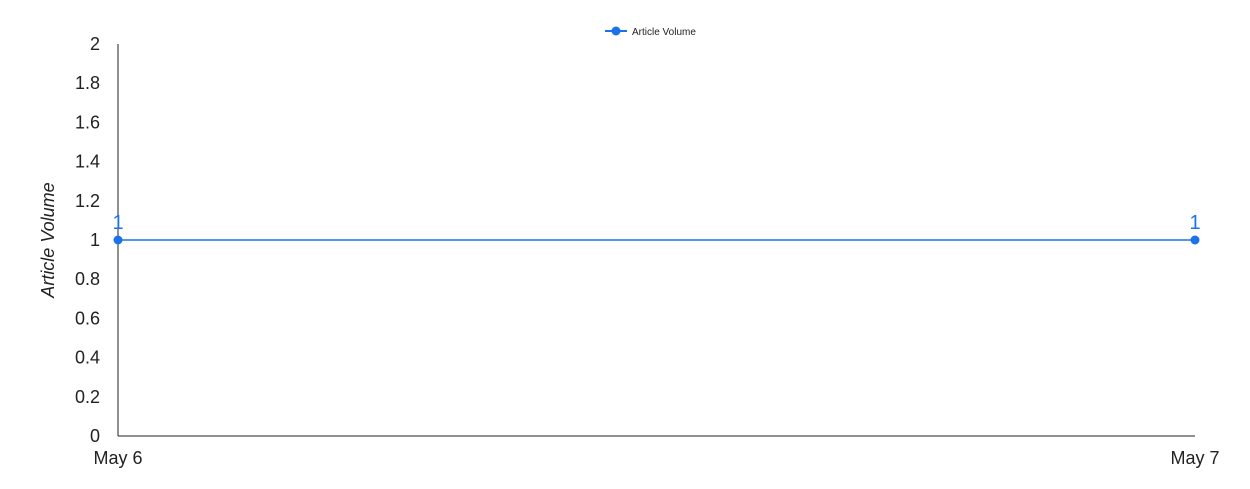 The width and height of the screenshot is (1250, 489). What do you see at coordinates (87, 162) in the screenshot?
I see `y-tick-label: 1.4` at bounding box center [87, 162].